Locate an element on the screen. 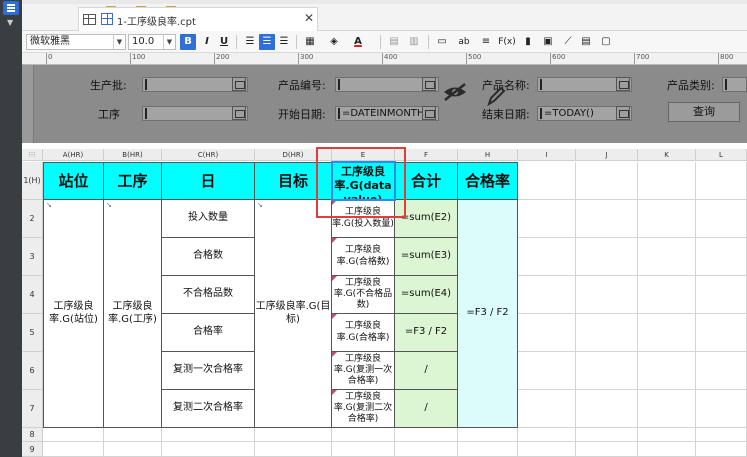 Image resolution: width=747 pixels, height=457 pixels. query-button: 查询 is located at coordinates (704, 112).